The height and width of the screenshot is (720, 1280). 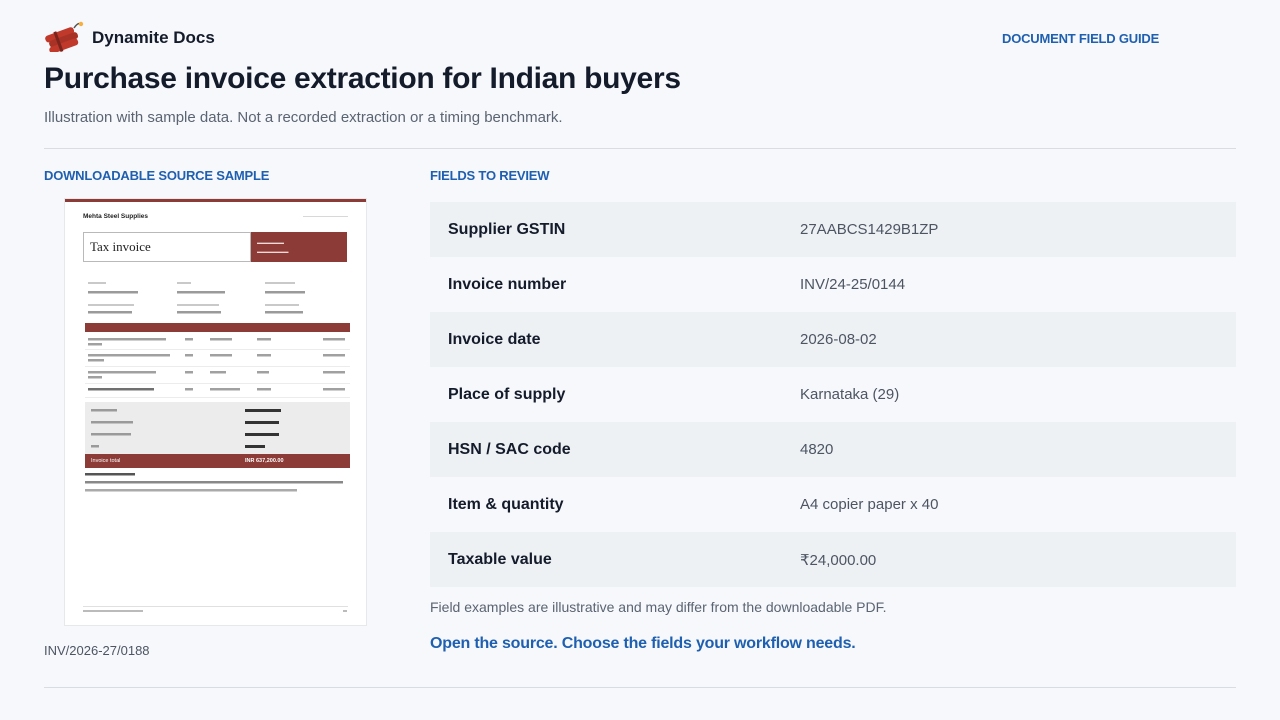 What do you see at coordinates (509, 449) in the screenshot?
I see `field-name: HSN / SAC code` at bounding box center [509, 449].